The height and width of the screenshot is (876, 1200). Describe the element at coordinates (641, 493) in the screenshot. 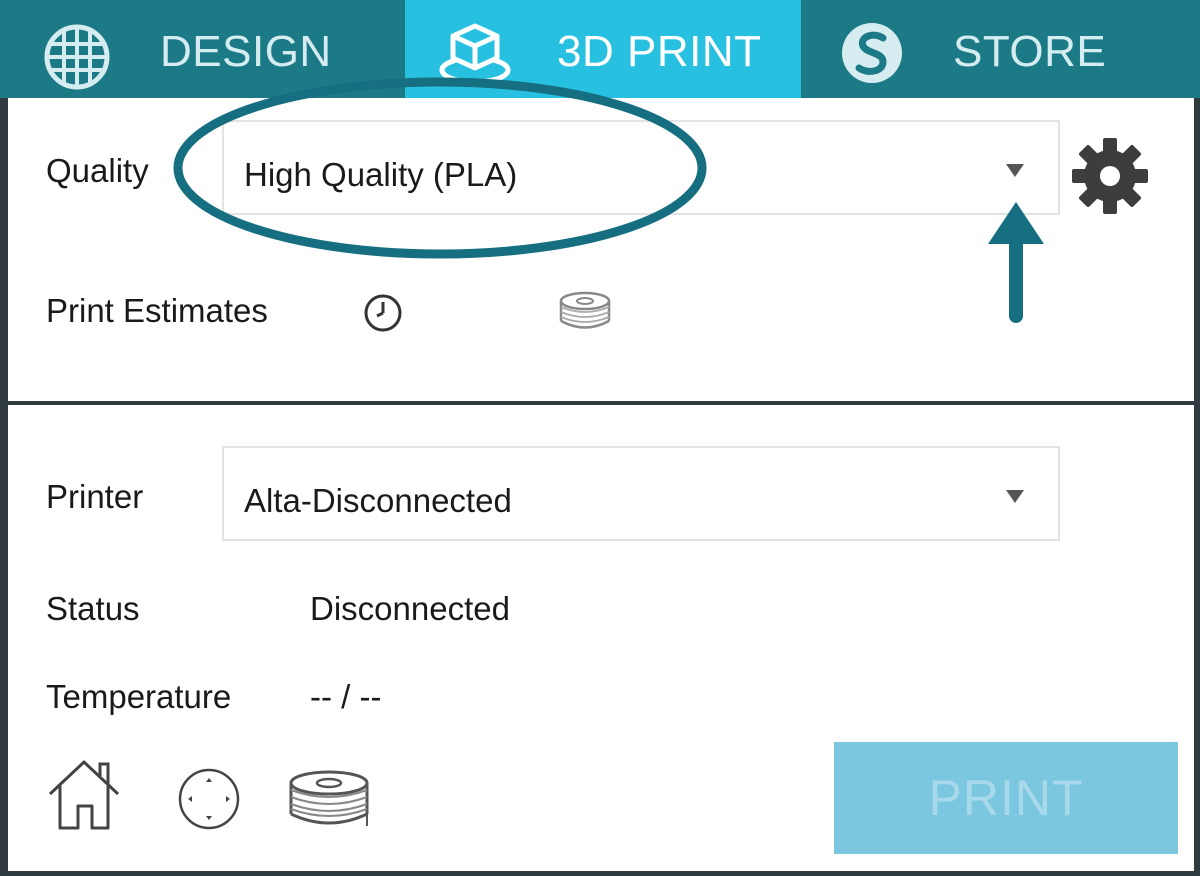

I see `printer-dropdown: Alta-Disconnected` at that location.